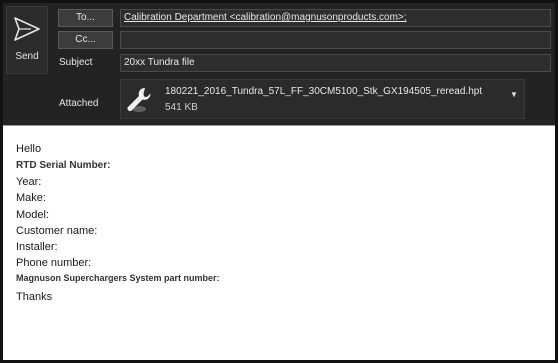 The width and height of the screenshot is (558, 363). What do you see at coordinates (335, 63) in the screenshot?
I see `subject-field: 20xx Tundra file` at bounding box center [335, 63].